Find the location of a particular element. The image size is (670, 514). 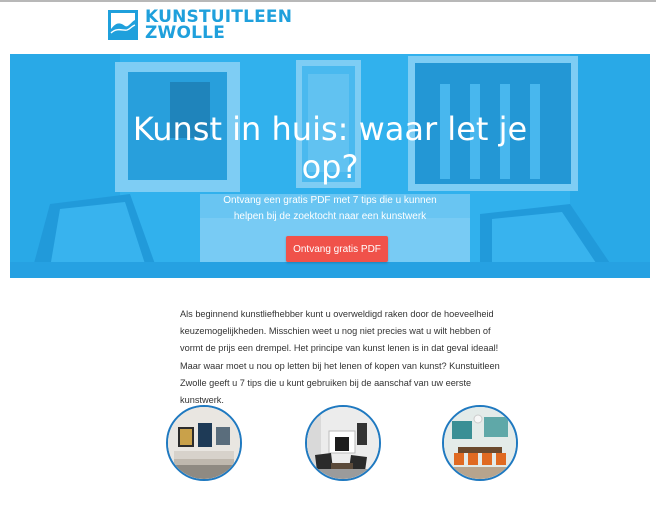

brand-logo: KUNSTUITLEEN ZWOLLE is located at coordinates (200, 26).